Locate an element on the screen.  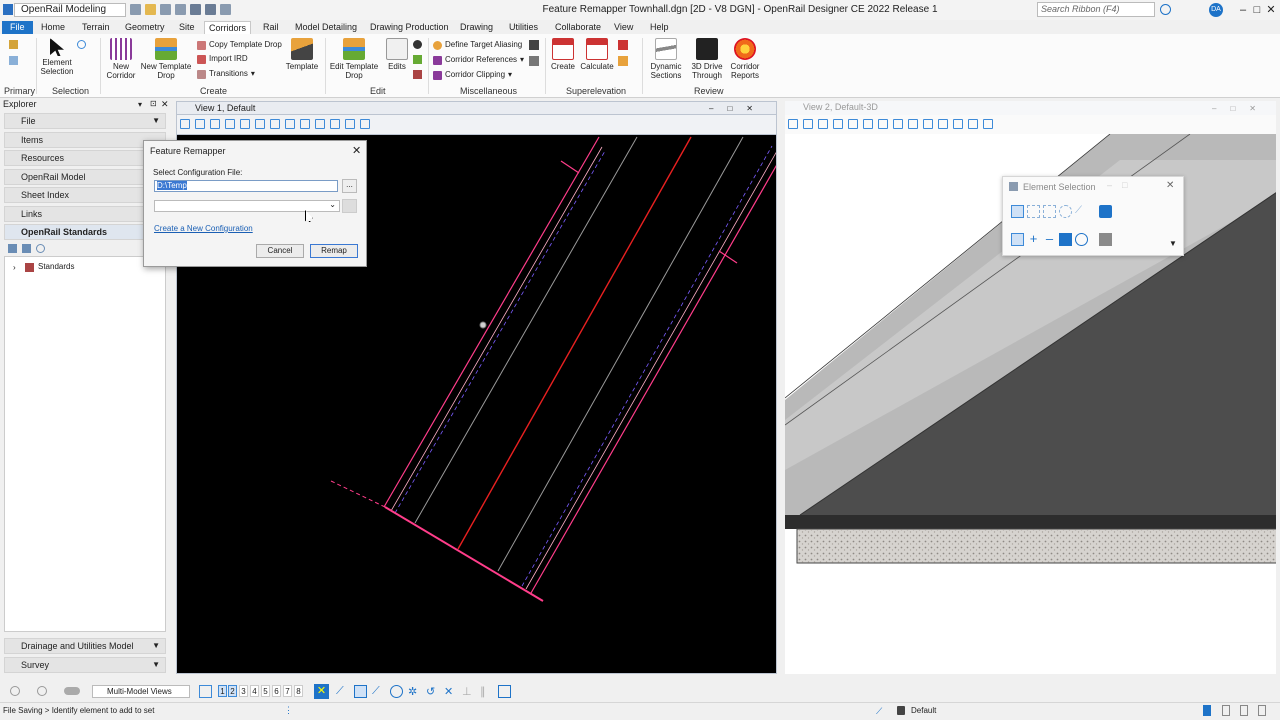
tab-corridors: Corridors is located at coordinates (228, 27).